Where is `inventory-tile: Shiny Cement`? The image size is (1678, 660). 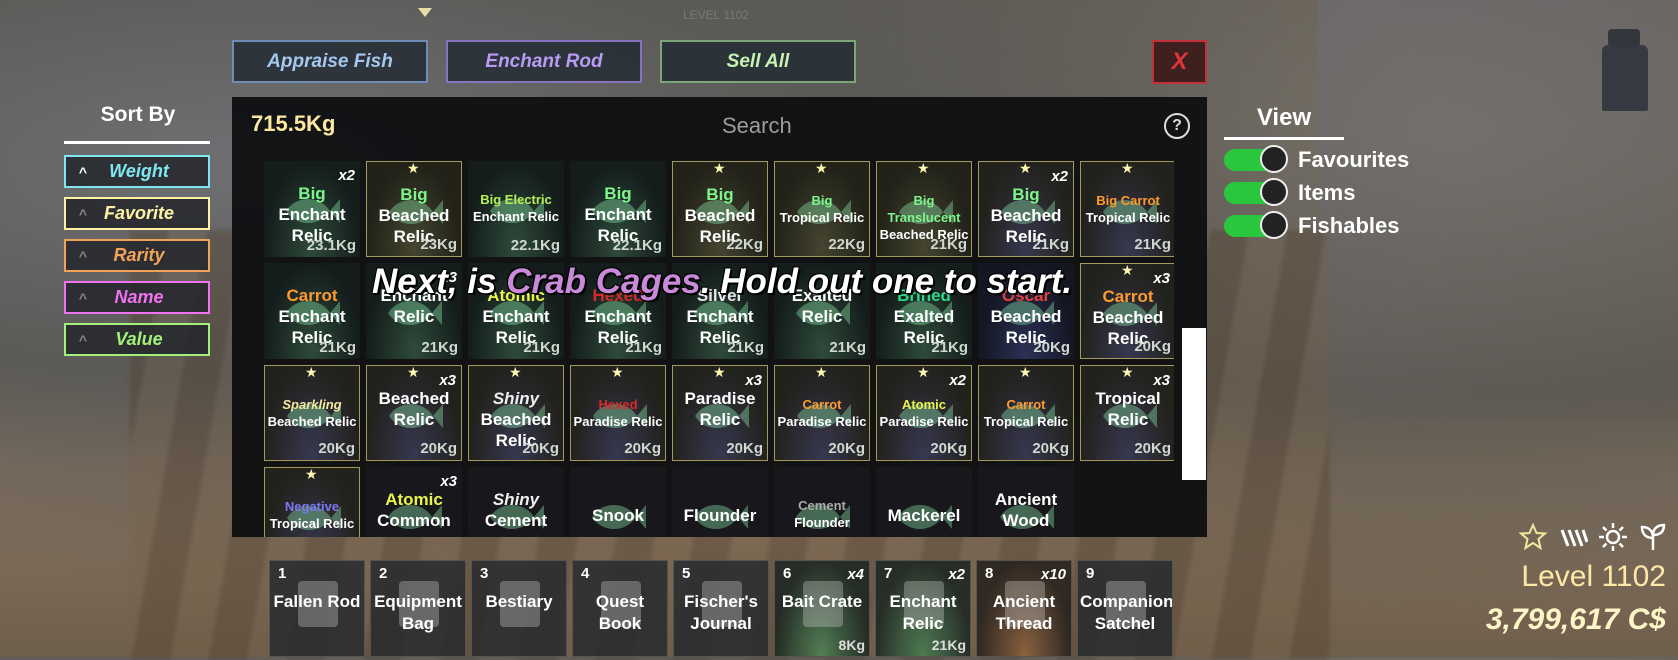 inventory-tile: Shiny Cement is located at coordinates (516, 502).